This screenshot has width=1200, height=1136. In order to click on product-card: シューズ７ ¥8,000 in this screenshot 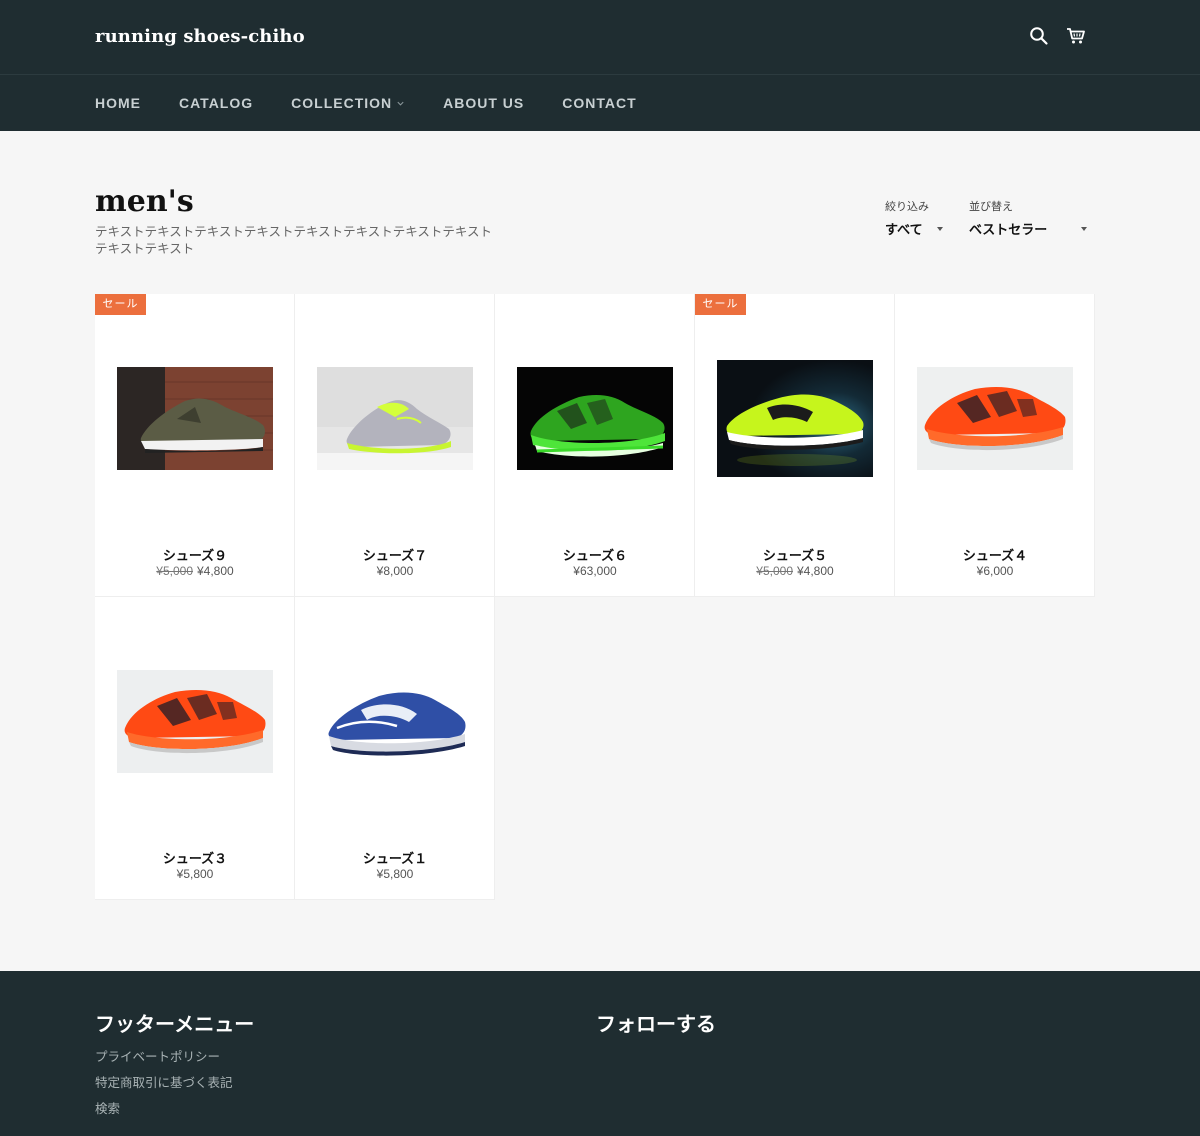, I will do `click(395, 445)`.